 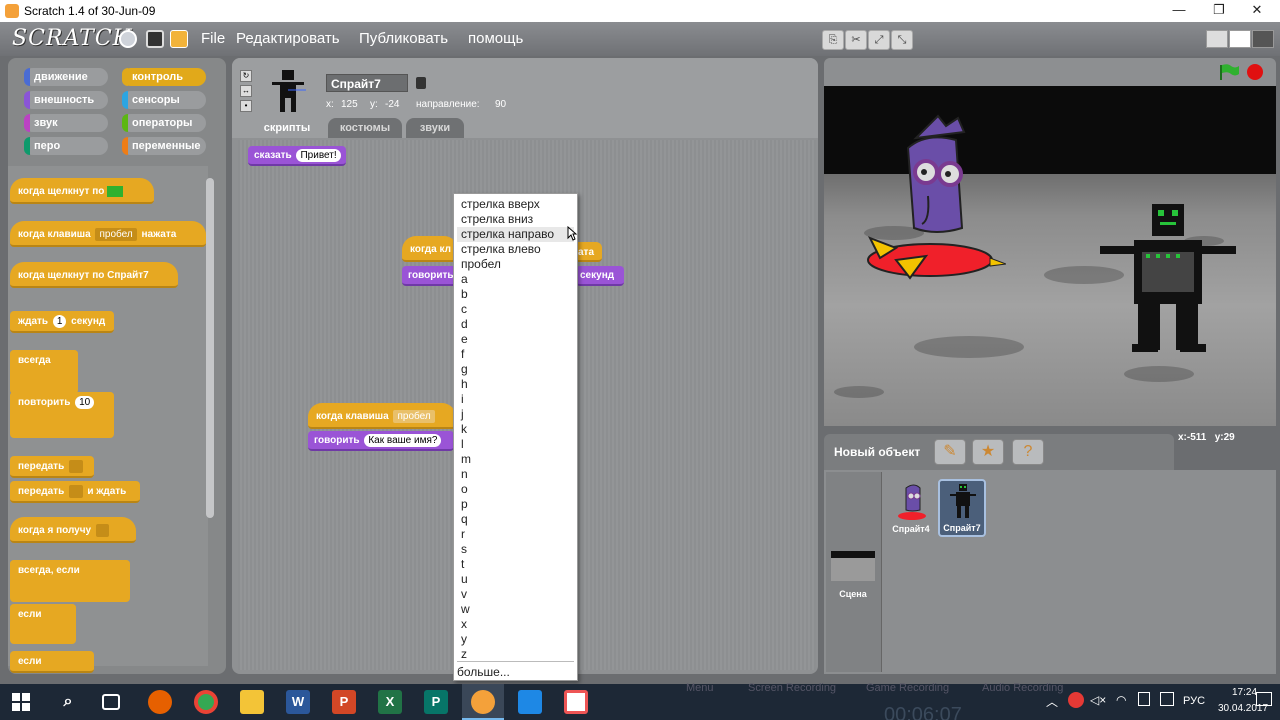 What do you see at coordinates (962, 508) in the screenshot?
I see `sprite-thumb-sprite7-selected: Спрайт7` at bounding box center [962, 508].